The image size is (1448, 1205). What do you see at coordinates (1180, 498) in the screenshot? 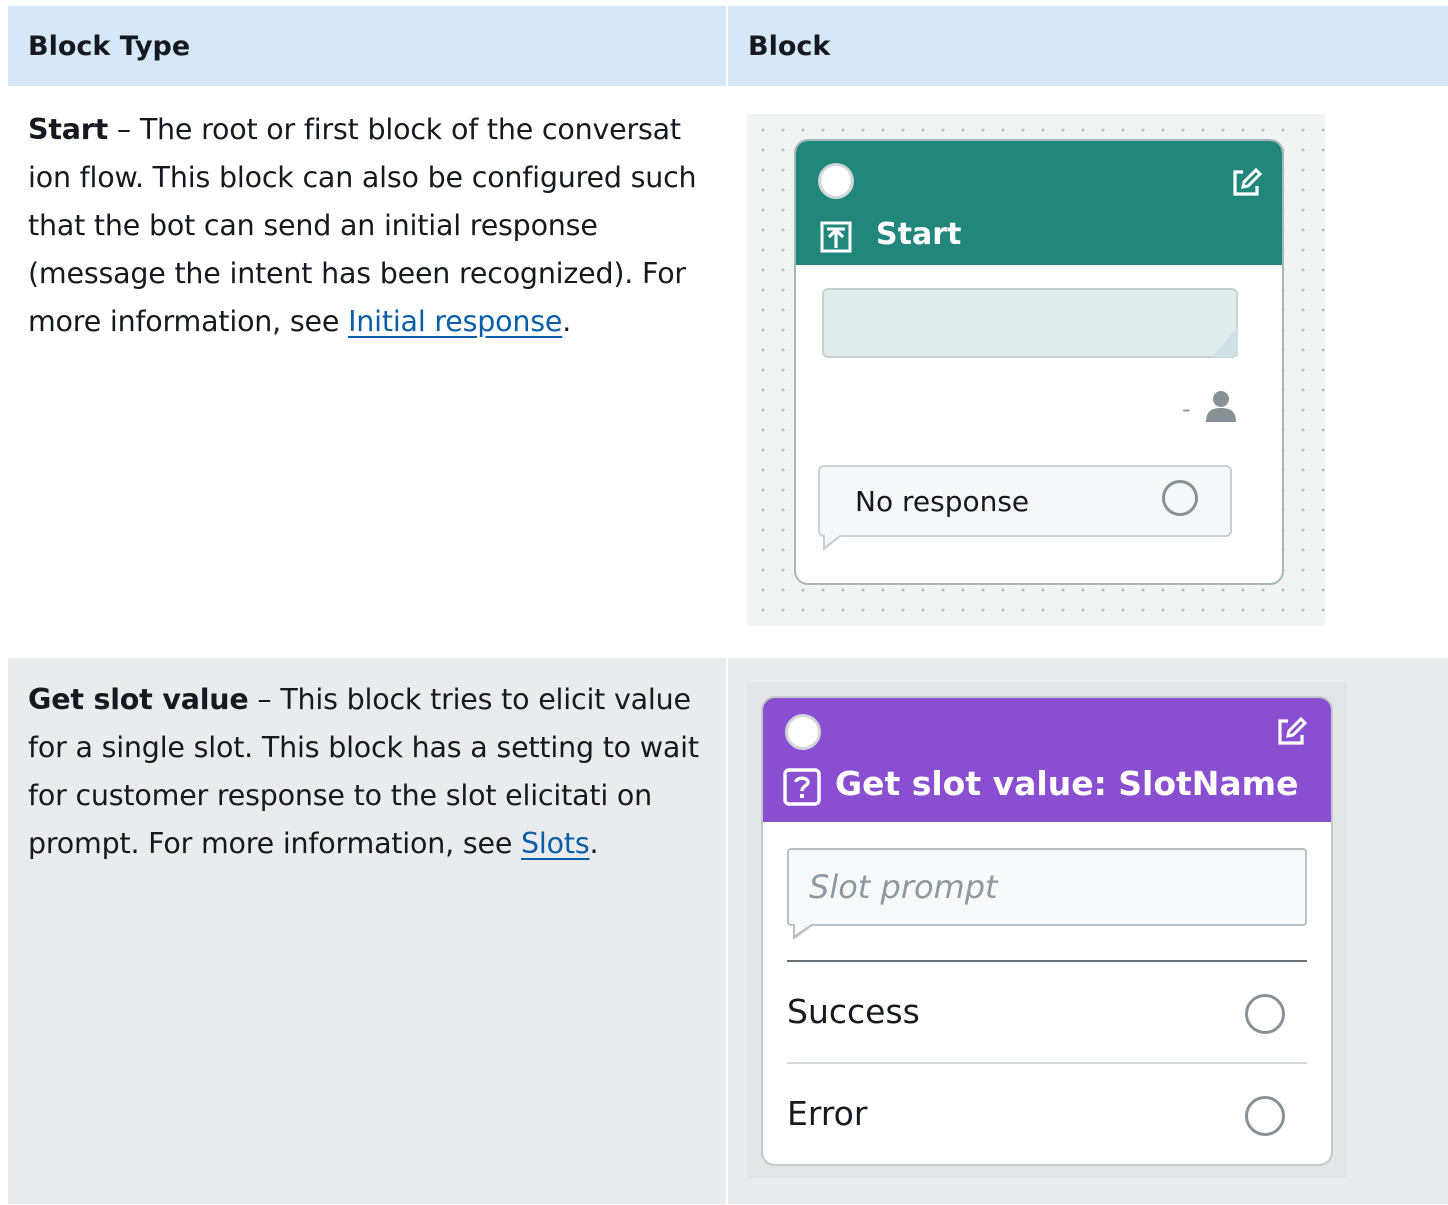
I see `no-response-connector-icon` at bounding box center [1180, 498].